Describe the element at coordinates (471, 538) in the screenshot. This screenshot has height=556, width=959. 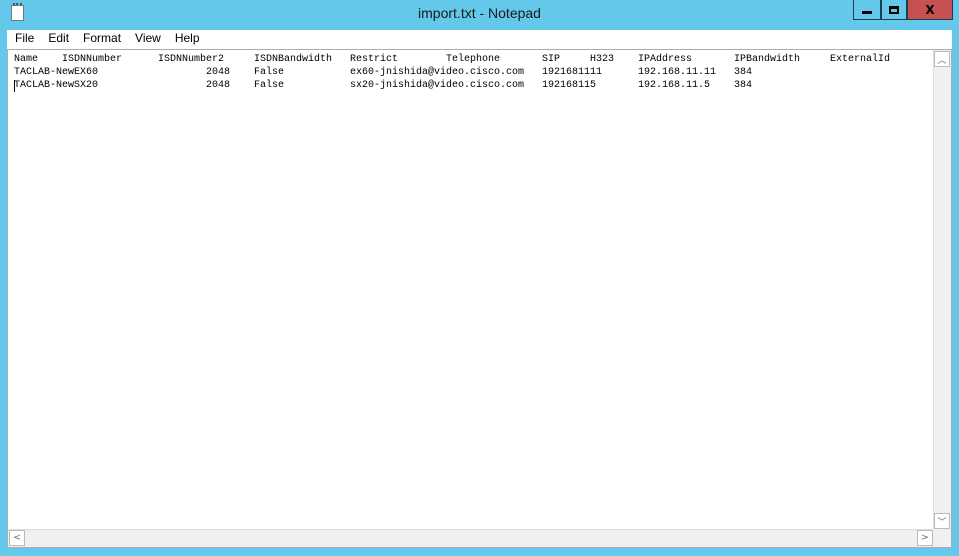
I see `horizontal-scrollbar: < >` at that location.